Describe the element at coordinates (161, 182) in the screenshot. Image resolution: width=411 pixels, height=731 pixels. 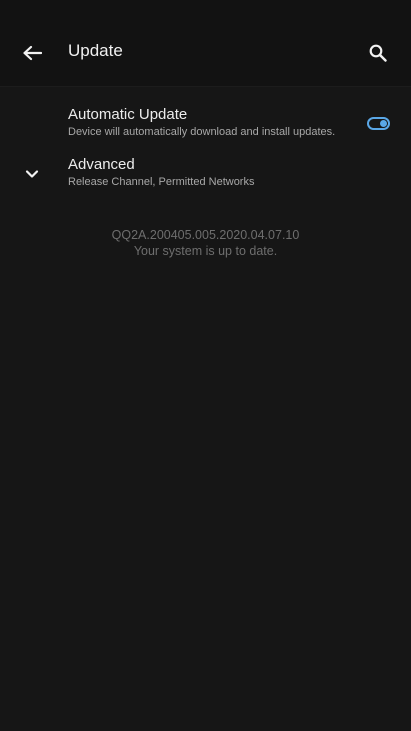
I see `advanced-subtitle: Release Channel, Permitted Networks` at that location.